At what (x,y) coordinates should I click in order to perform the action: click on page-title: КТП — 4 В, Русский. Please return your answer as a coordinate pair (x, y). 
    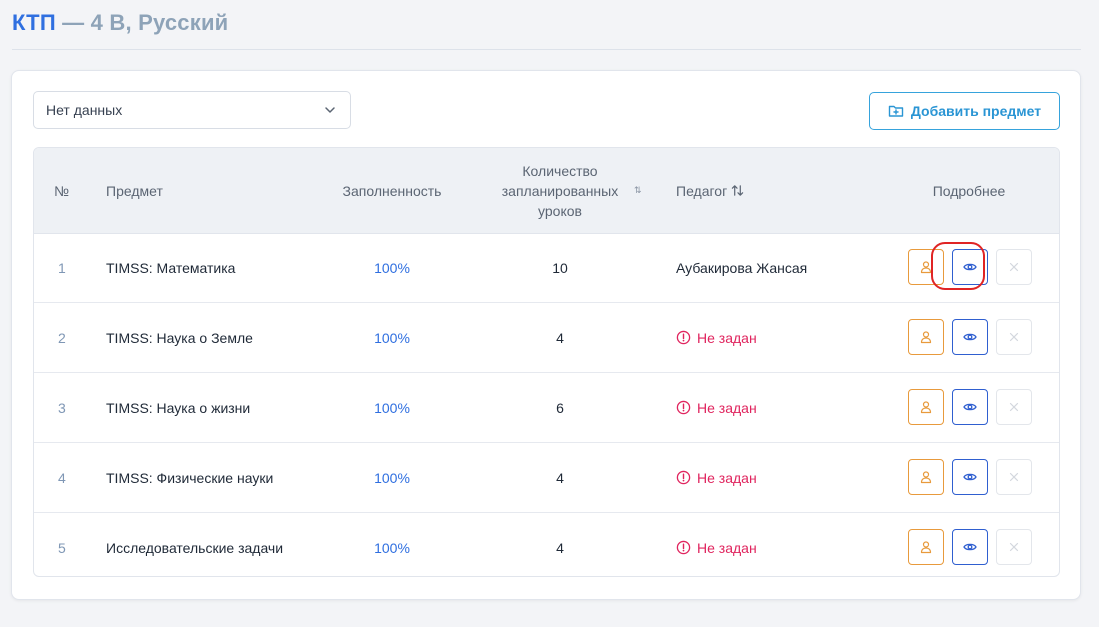
    Looking at the image, I should click on (120, 23).